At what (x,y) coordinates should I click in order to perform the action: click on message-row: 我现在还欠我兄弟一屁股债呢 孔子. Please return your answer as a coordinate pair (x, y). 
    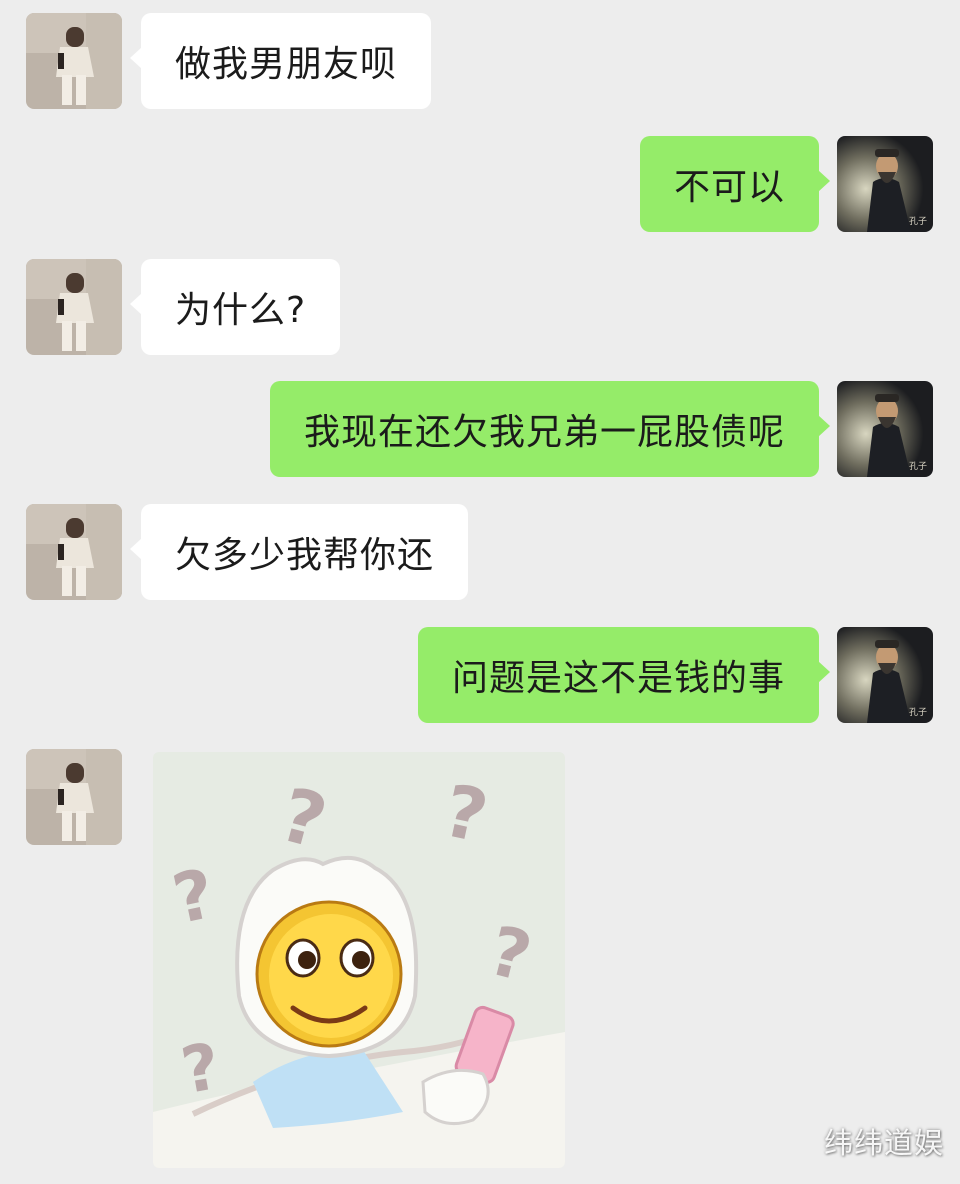
    Looking at the image, I should click on (480, 431).